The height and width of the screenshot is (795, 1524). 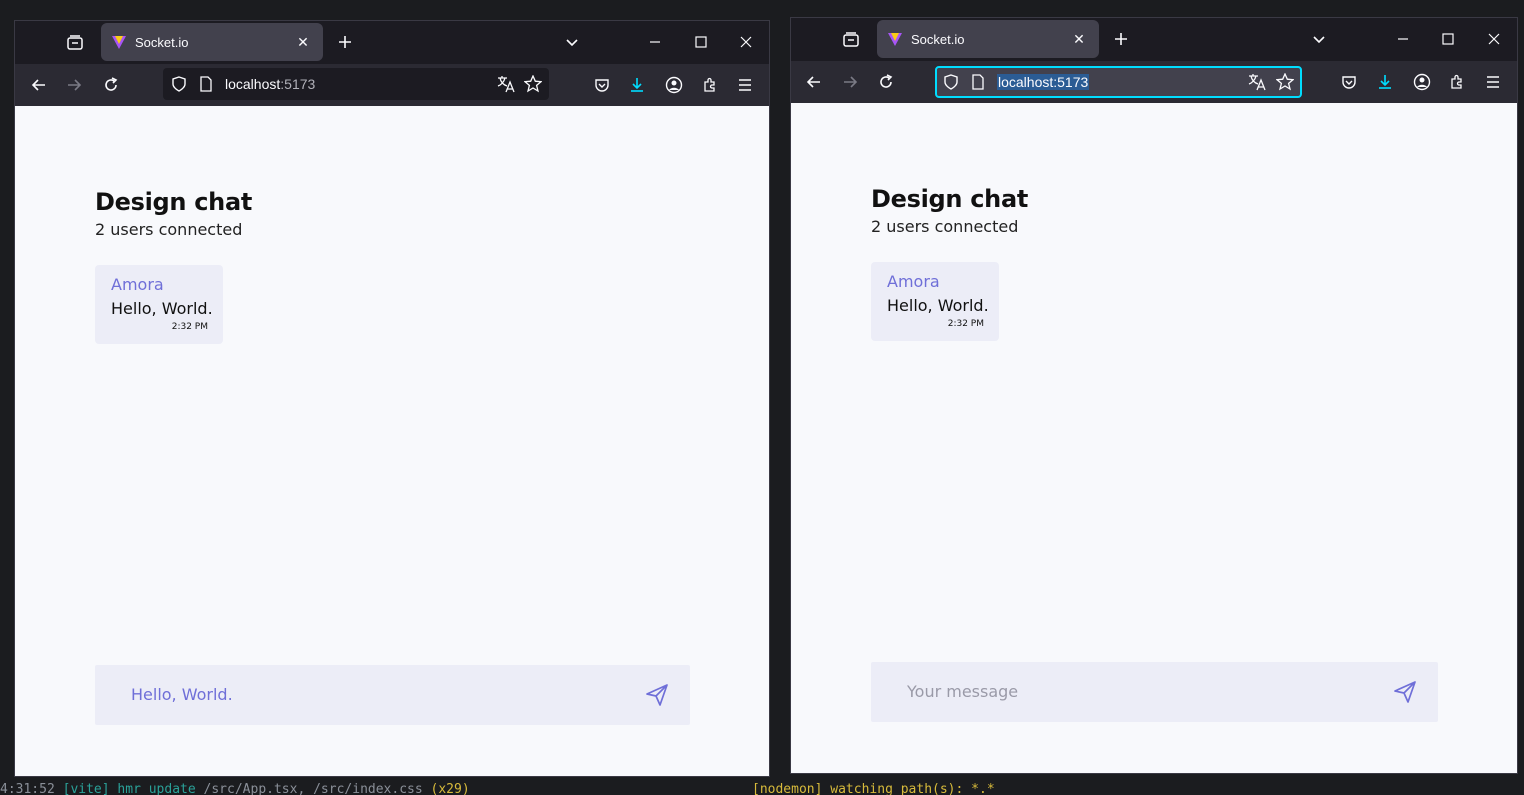 I want to click on message-input: Your message, so click(x=962, y=691).